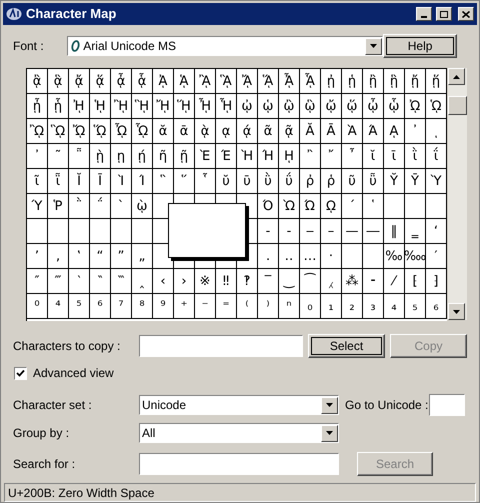  Describe the element at coordinates (58, 206) in the screenshot. I see `character-cell: Ῥ` at that location.